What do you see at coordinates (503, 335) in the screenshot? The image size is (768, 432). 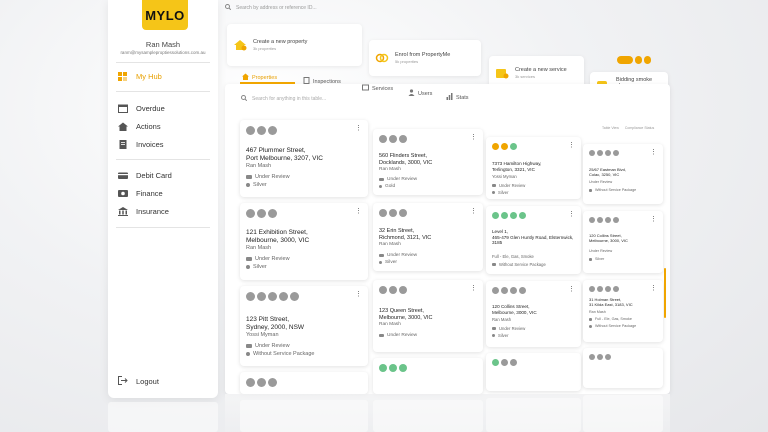 I see `tier-text: Silver` at bounding box center [503, 335].